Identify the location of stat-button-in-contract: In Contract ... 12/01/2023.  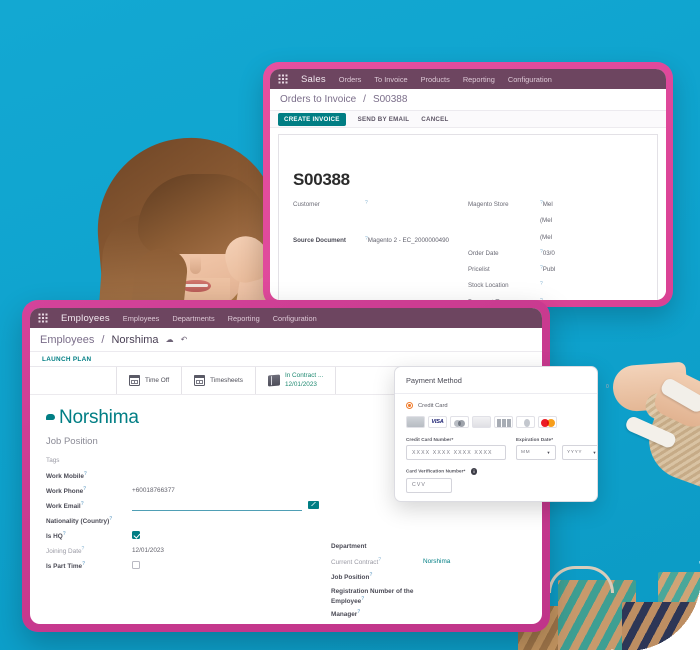
(295, 380).